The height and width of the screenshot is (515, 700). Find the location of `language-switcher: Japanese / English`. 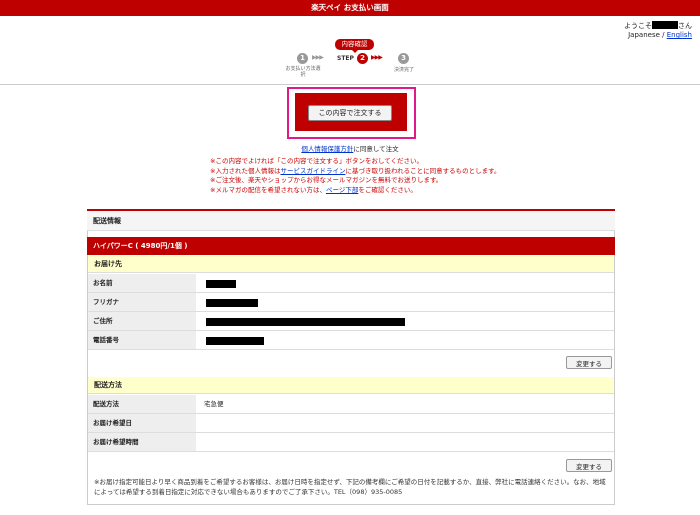

language-switcher: Japanese / English is located at coordinates (660, 35).